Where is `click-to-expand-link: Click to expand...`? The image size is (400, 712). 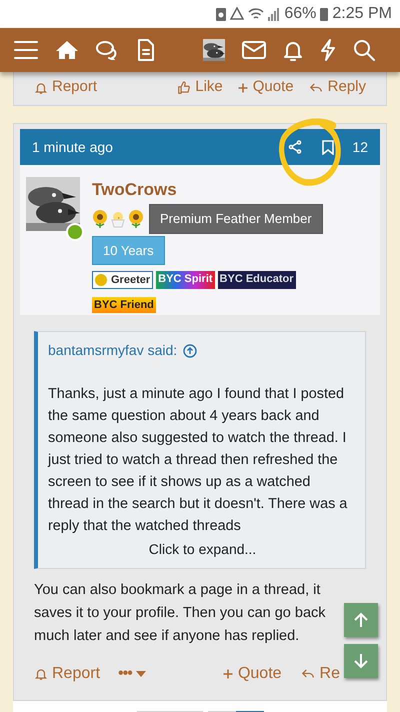 click-to-expand-link: Click to expand... is located at coordinates (202, 549).